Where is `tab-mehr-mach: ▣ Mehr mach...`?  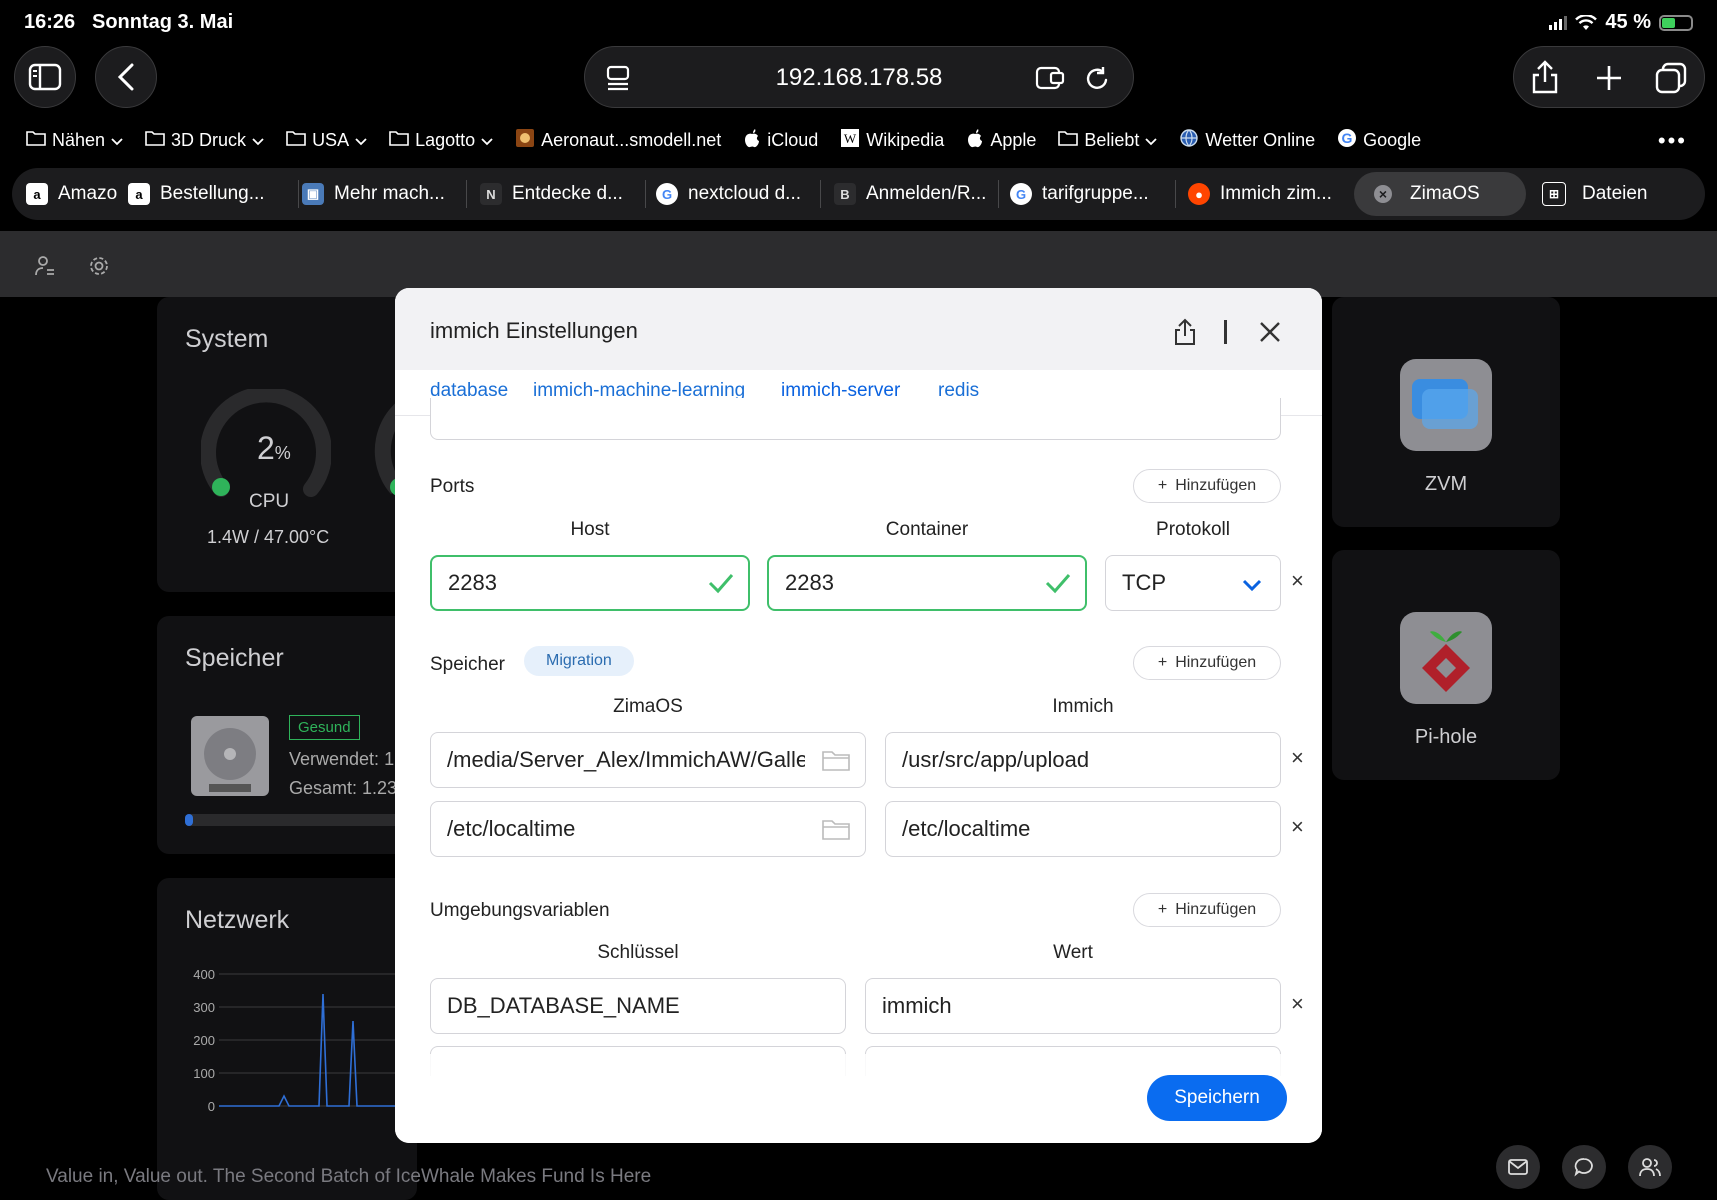 tab-mehr-mach: ▣ Mehr mach... is located at coordinates (387, 194).